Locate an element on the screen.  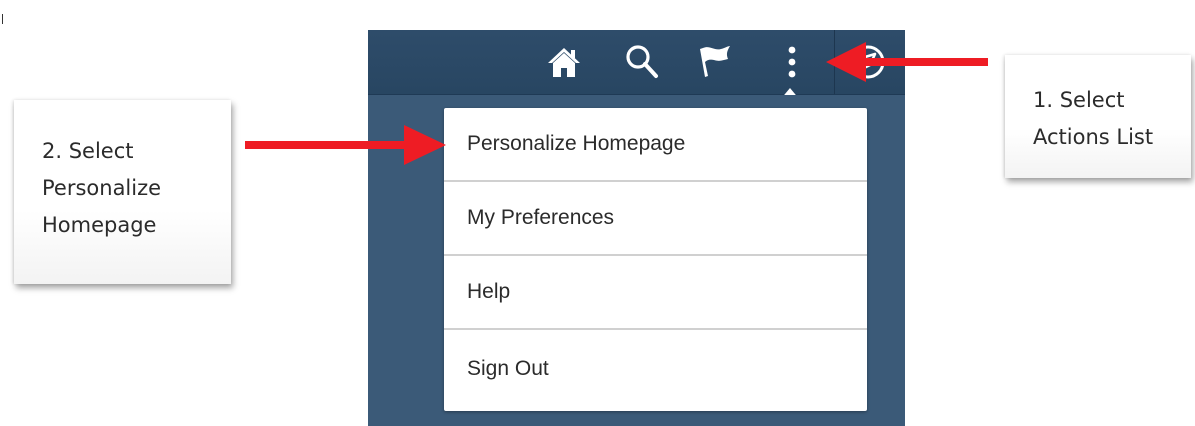
menu-item-personalize-homepage: Personalize Homepage is located at coordinates (655, 145).